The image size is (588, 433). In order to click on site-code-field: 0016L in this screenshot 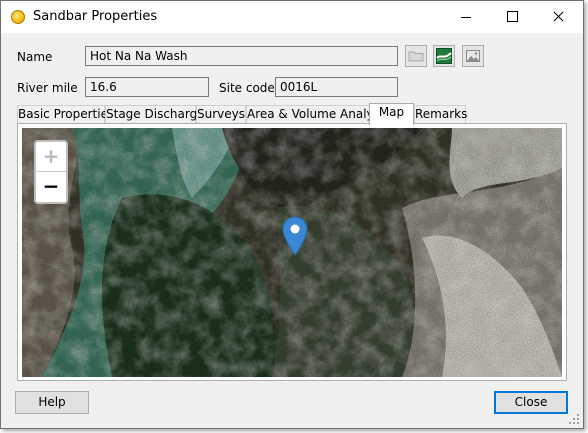, I will do `click(336, 87)`.